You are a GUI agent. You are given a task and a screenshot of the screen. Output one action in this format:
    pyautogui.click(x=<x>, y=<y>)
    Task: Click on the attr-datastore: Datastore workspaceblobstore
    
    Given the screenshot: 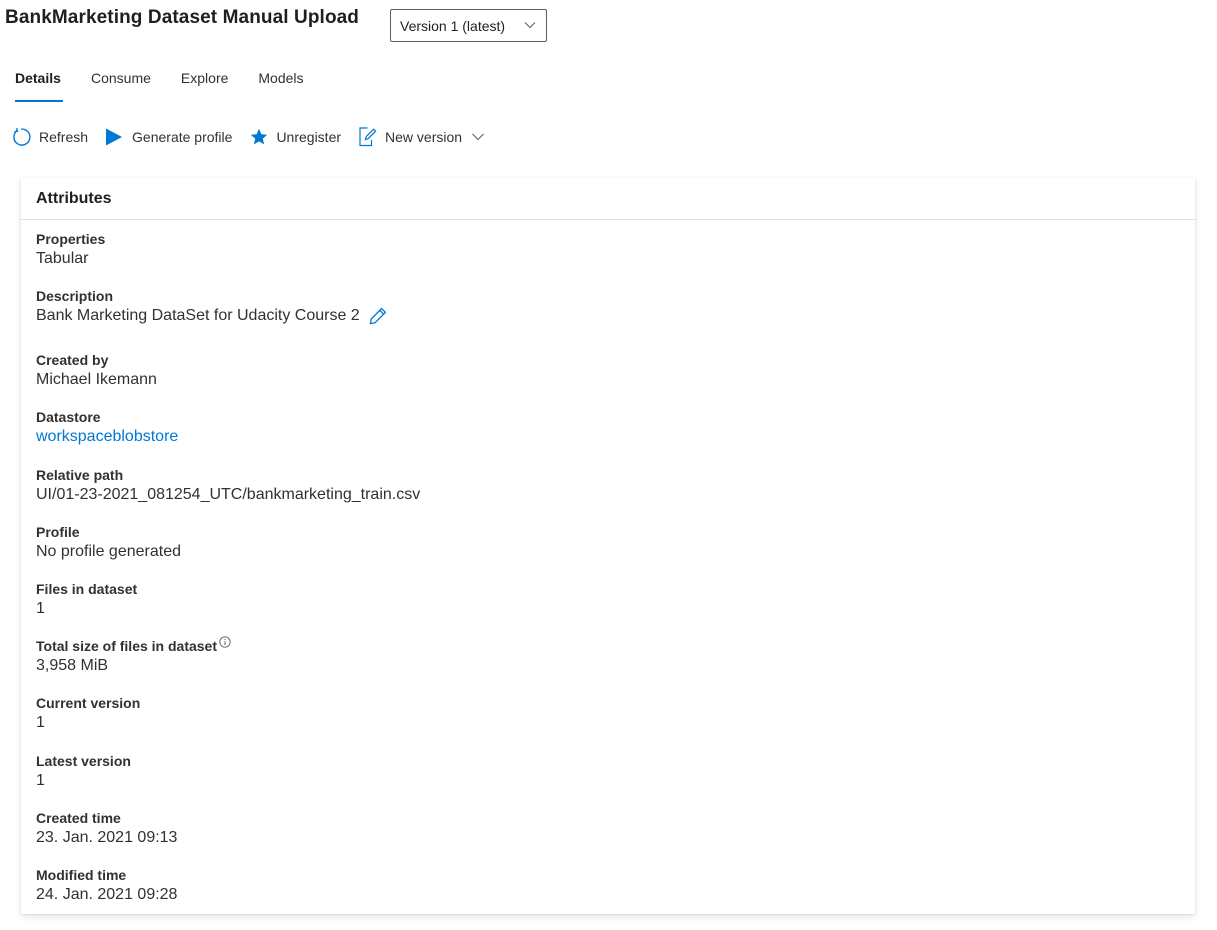 What is the action you would take?
    pyautogui.click(x=107, y=428)
    